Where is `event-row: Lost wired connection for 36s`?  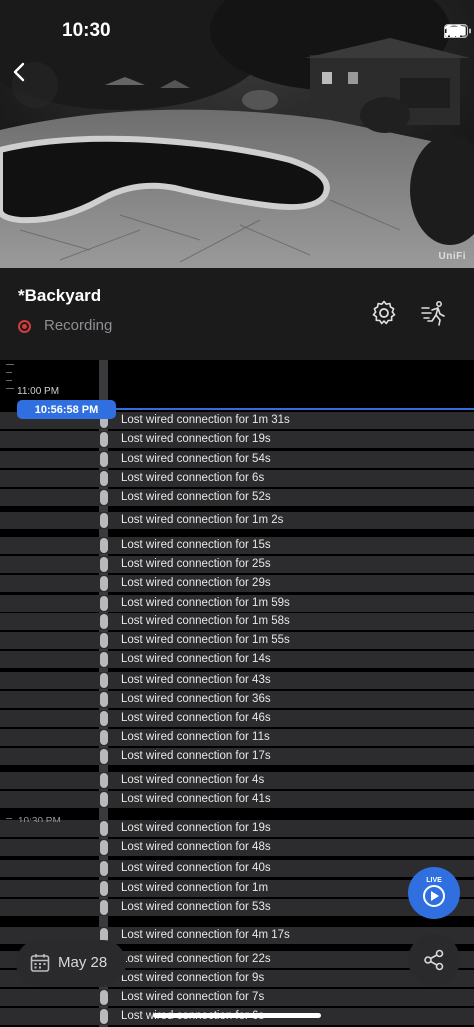
event-row: Lost wired connection for 36s is located at coordinates (237, 699).